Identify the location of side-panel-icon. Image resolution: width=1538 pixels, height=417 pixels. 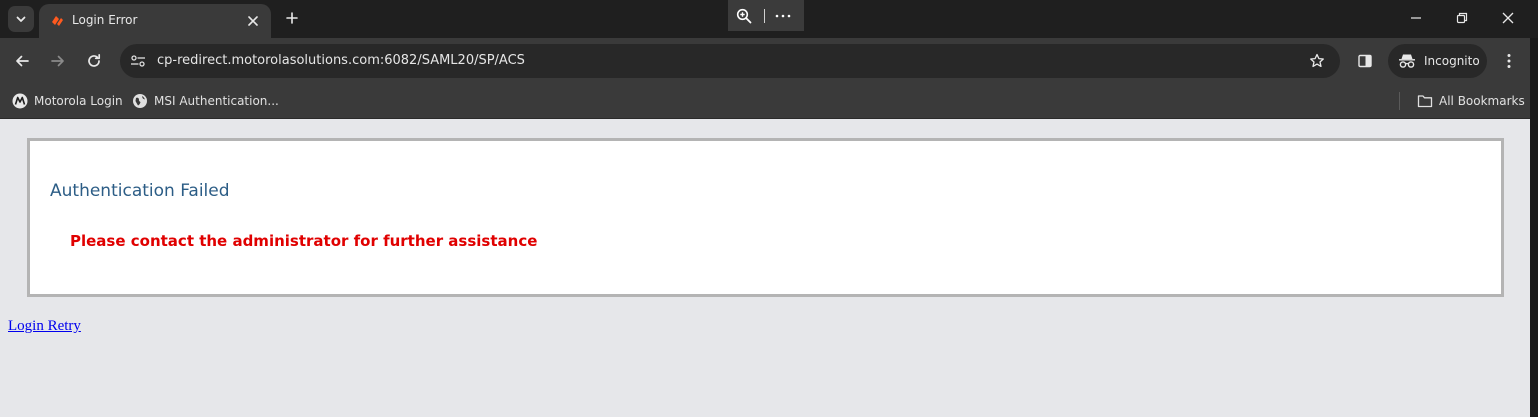
(1365, 61).